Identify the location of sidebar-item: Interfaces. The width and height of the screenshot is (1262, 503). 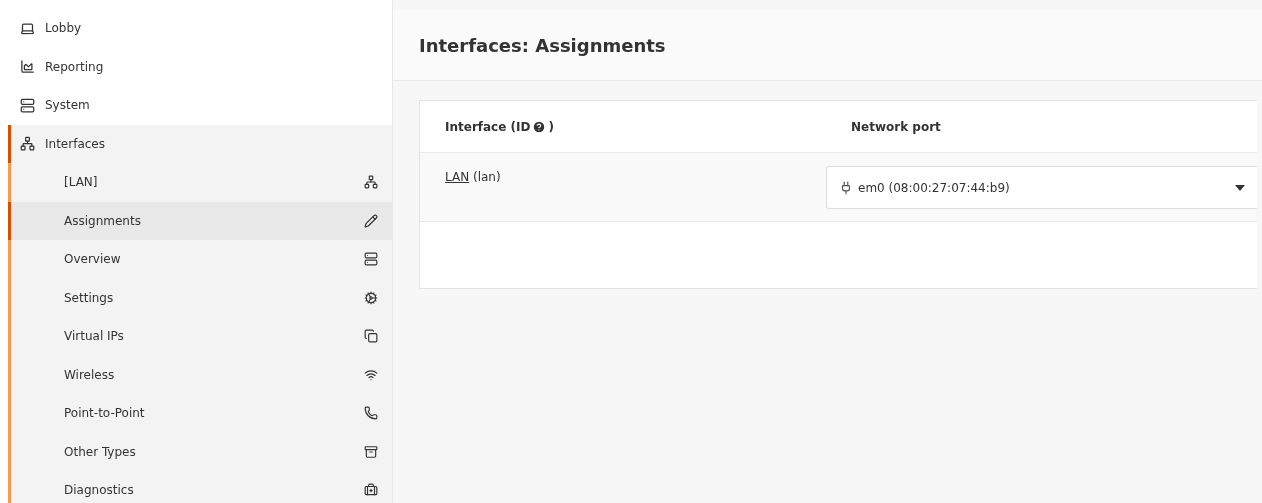
(200, 143).